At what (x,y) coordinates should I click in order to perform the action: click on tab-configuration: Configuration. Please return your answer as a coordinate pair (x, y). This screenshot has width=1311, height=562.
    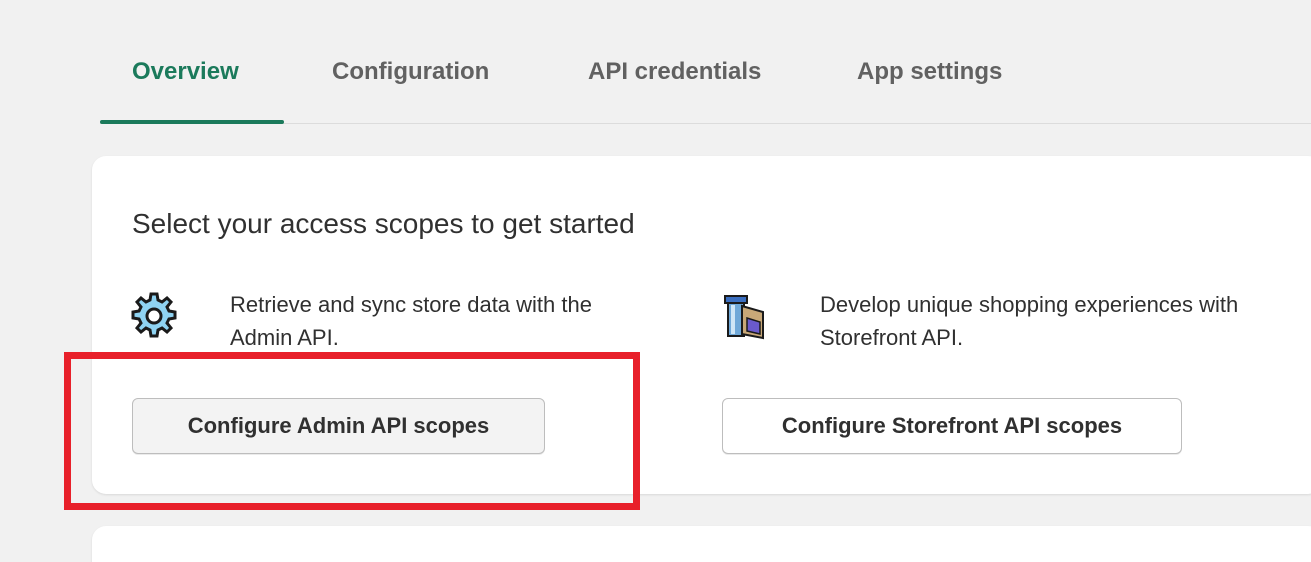
    Looking at the image, I should click on (410, 72).